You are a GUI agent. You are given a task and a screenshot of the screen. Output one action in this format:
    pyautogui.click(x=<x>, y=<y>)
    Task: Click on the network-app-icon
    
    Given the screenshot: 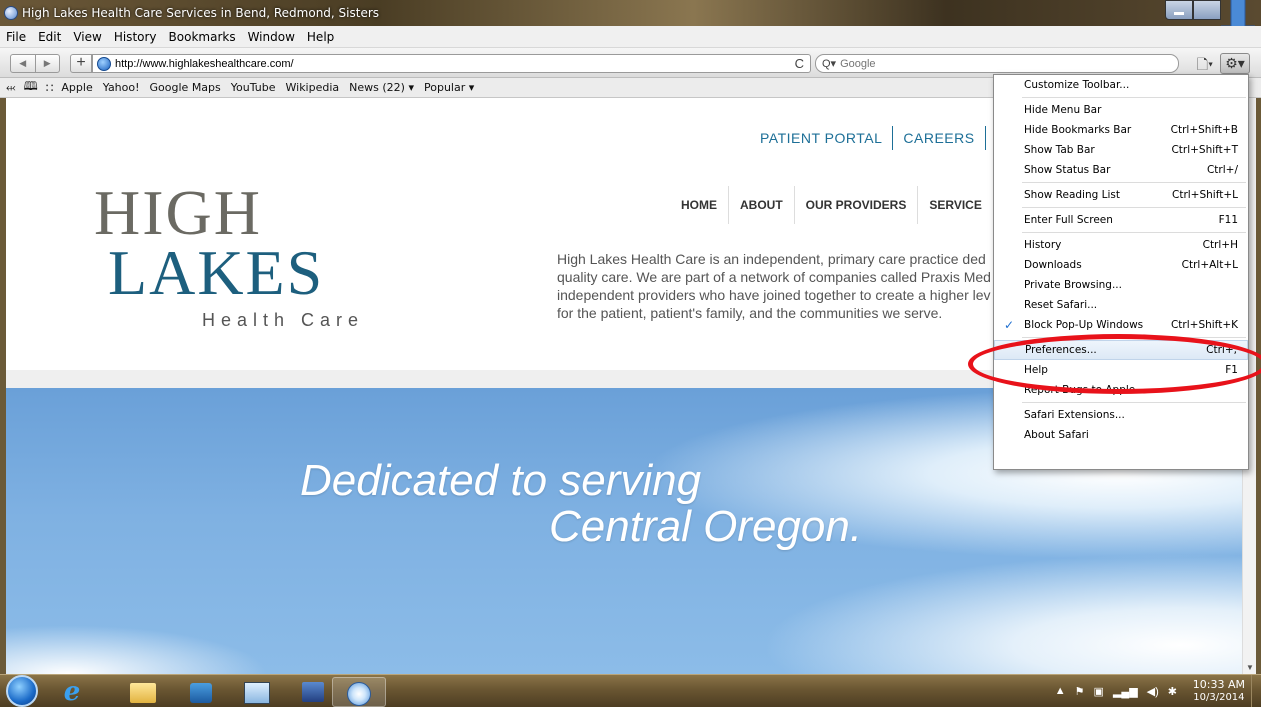 What is the action you would take?
    pyautogui.click(x=314, y=692)
    